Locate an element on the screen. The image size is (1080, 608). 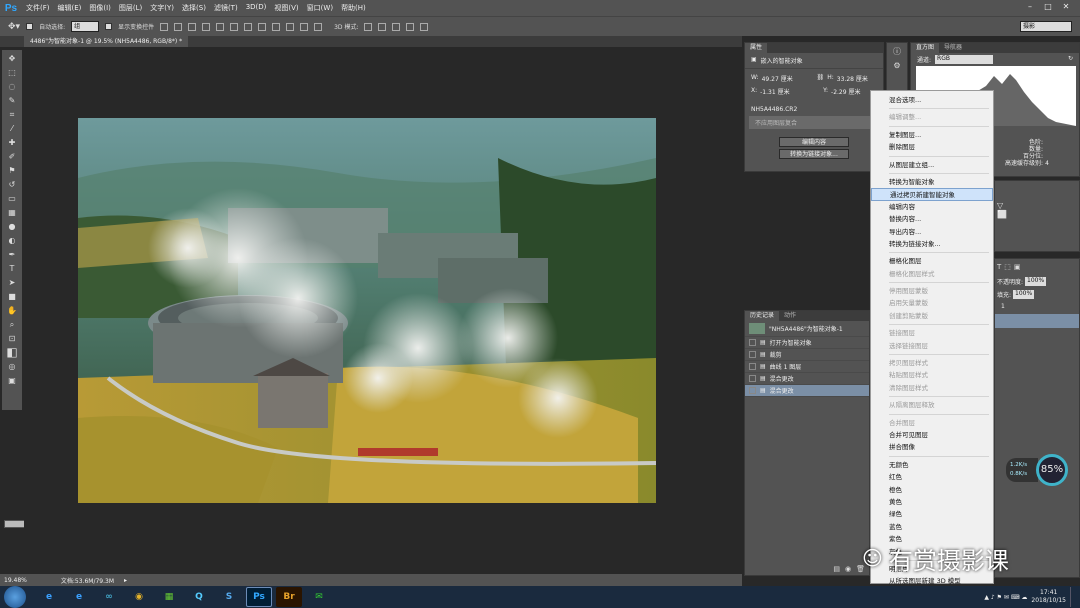
taskbar-bridge: Br is located at coordinates (289, 597).